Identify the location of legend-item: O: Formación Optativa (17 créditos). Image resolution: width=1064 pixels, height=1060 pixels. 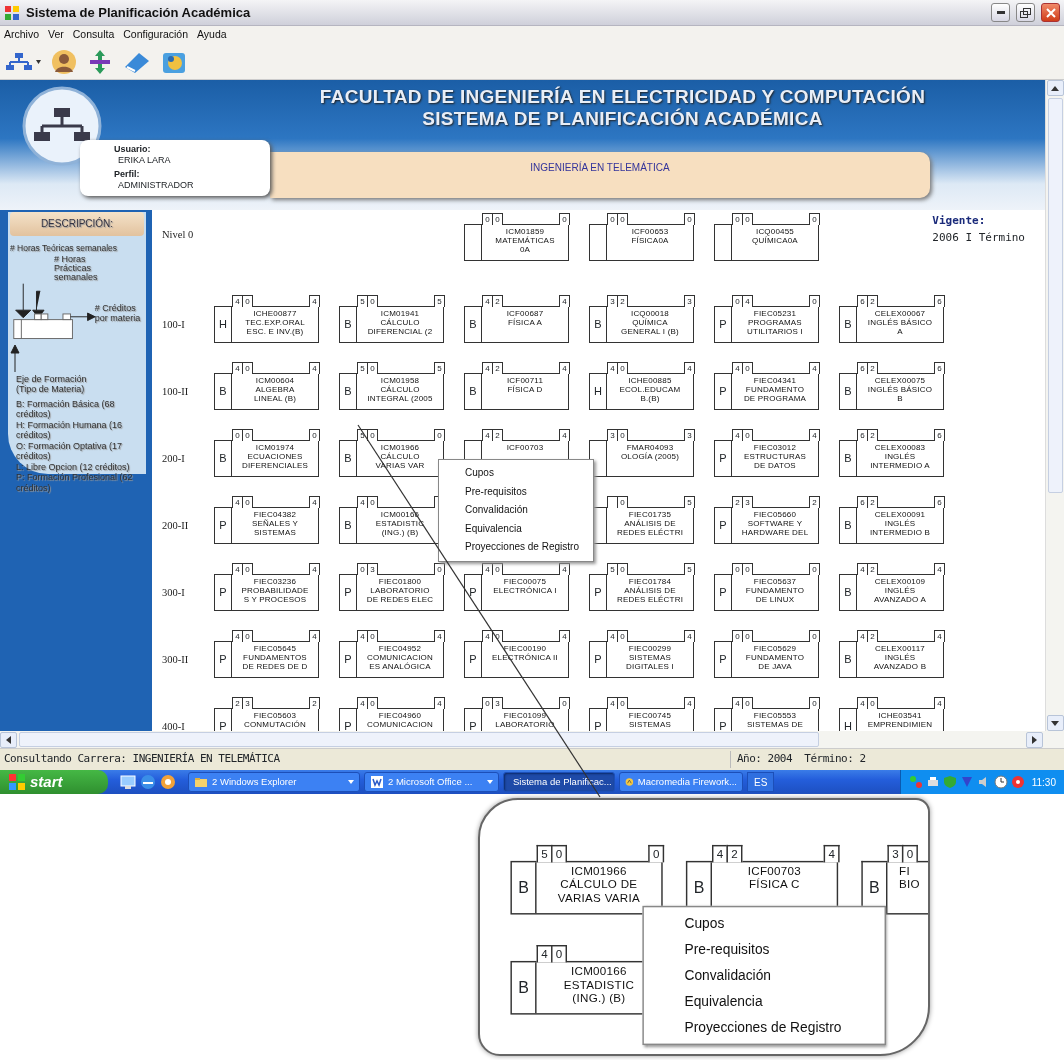
(70, 451).